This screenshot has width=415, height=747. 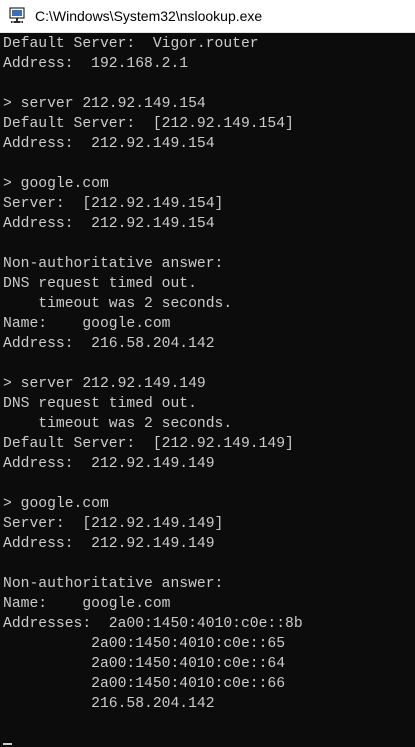 What do you see at coordinates (113, 524) in the screenshot?
I see `console-line: Server: [212.92.149.149]` at bounding box center [113, 524].